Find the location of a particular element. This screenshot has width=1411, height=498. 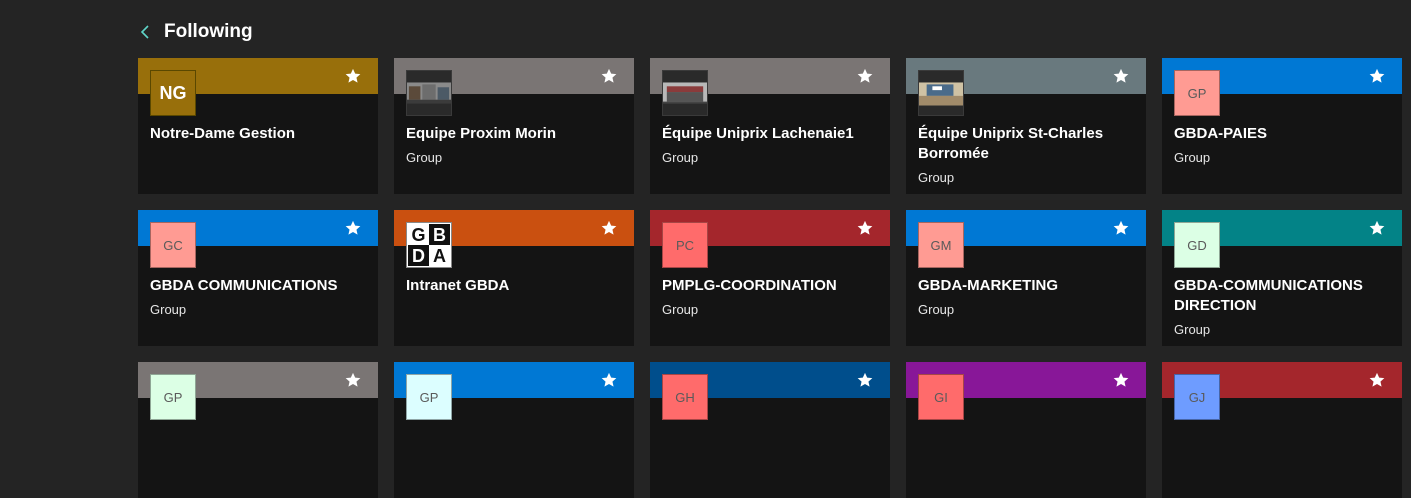

site-card: GI is located at coordinates (1026, 430).